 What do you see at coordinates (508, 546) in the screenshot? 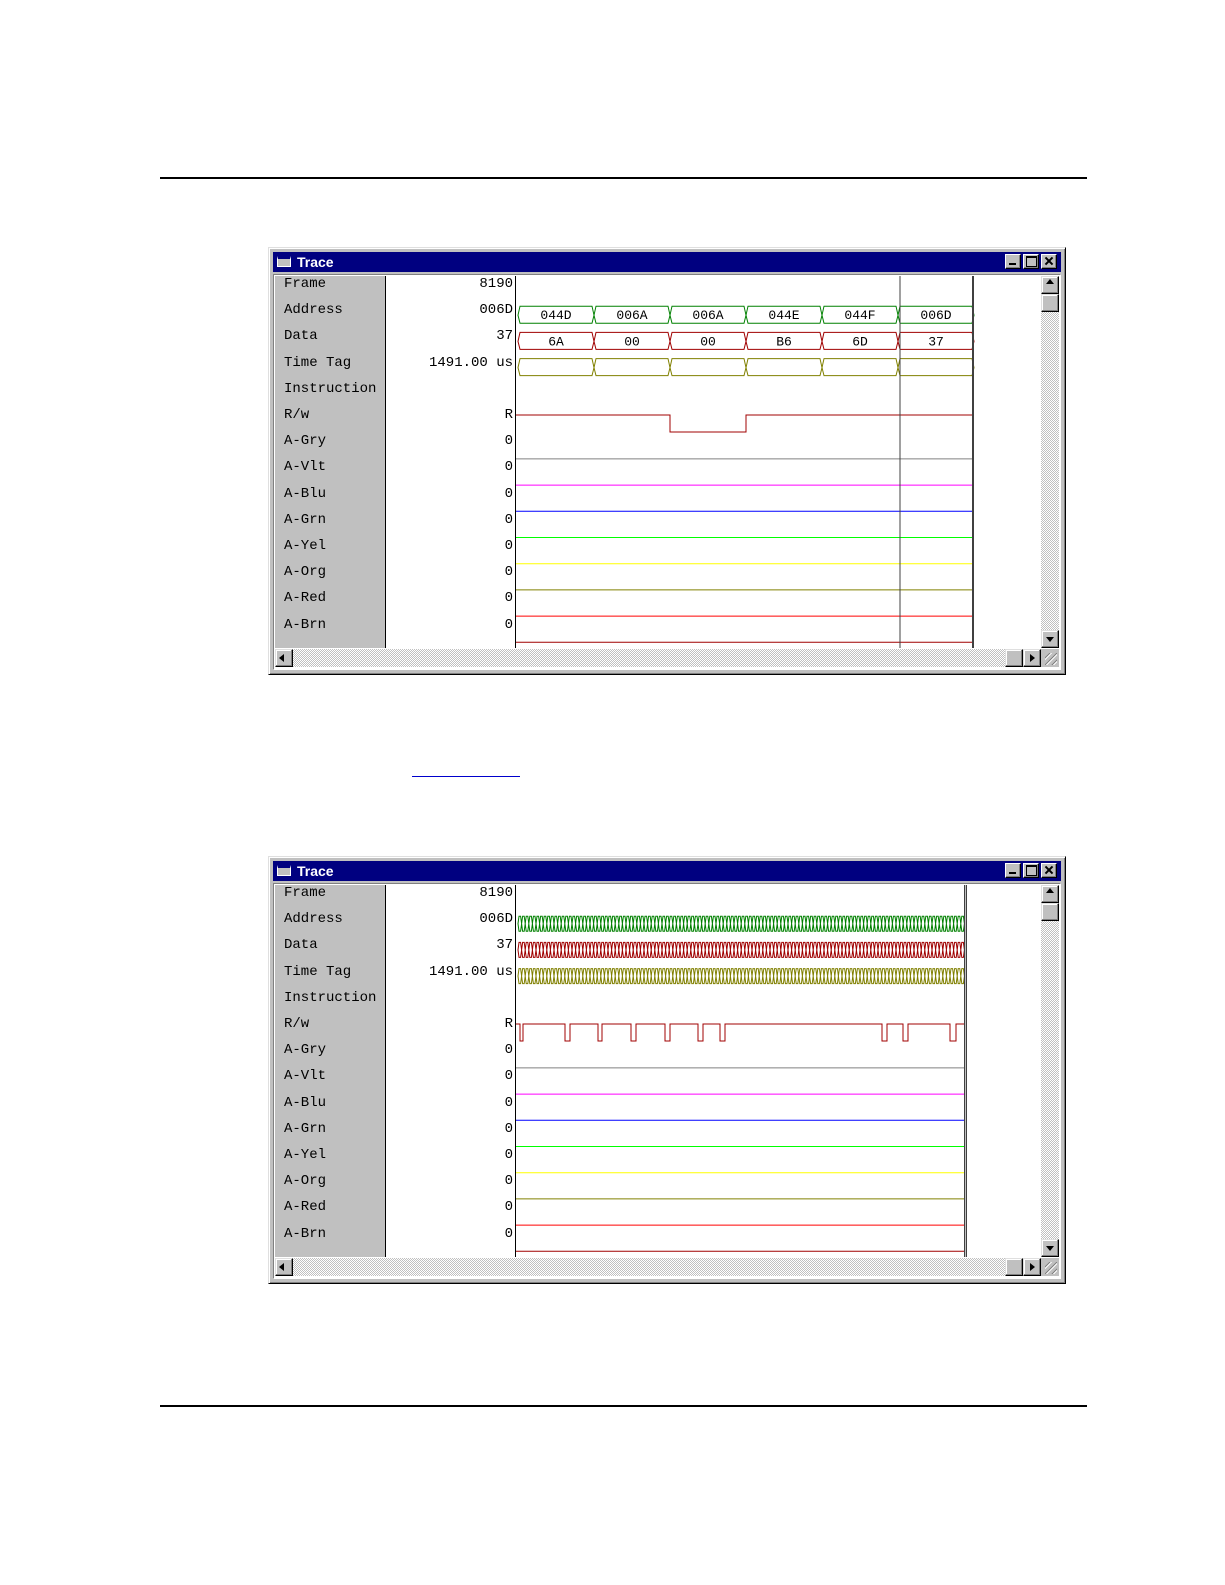
I see `signal-value-a-yel: 0` at bounding box center [508, 546].